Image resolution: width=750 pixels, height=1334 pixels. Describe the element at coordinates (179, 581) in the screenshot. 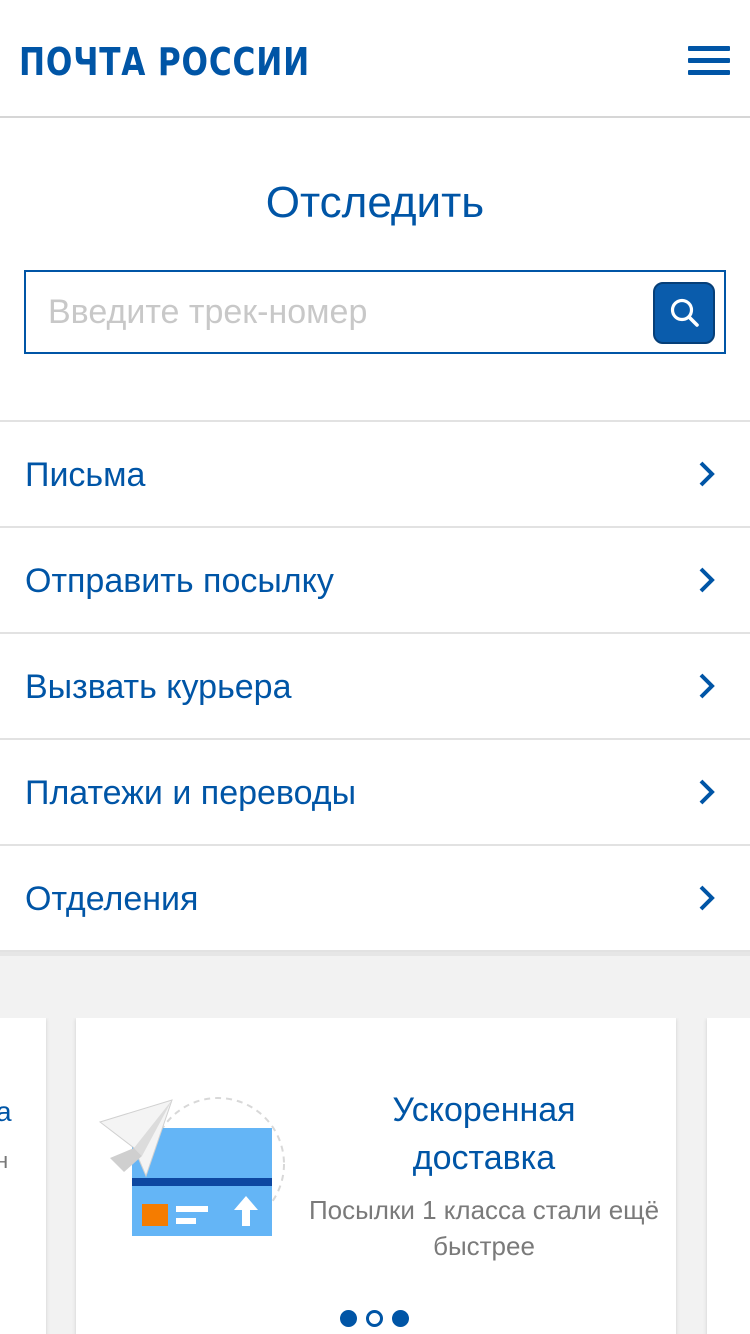

I see `menu-item-label: Отправить посылку` at that location.